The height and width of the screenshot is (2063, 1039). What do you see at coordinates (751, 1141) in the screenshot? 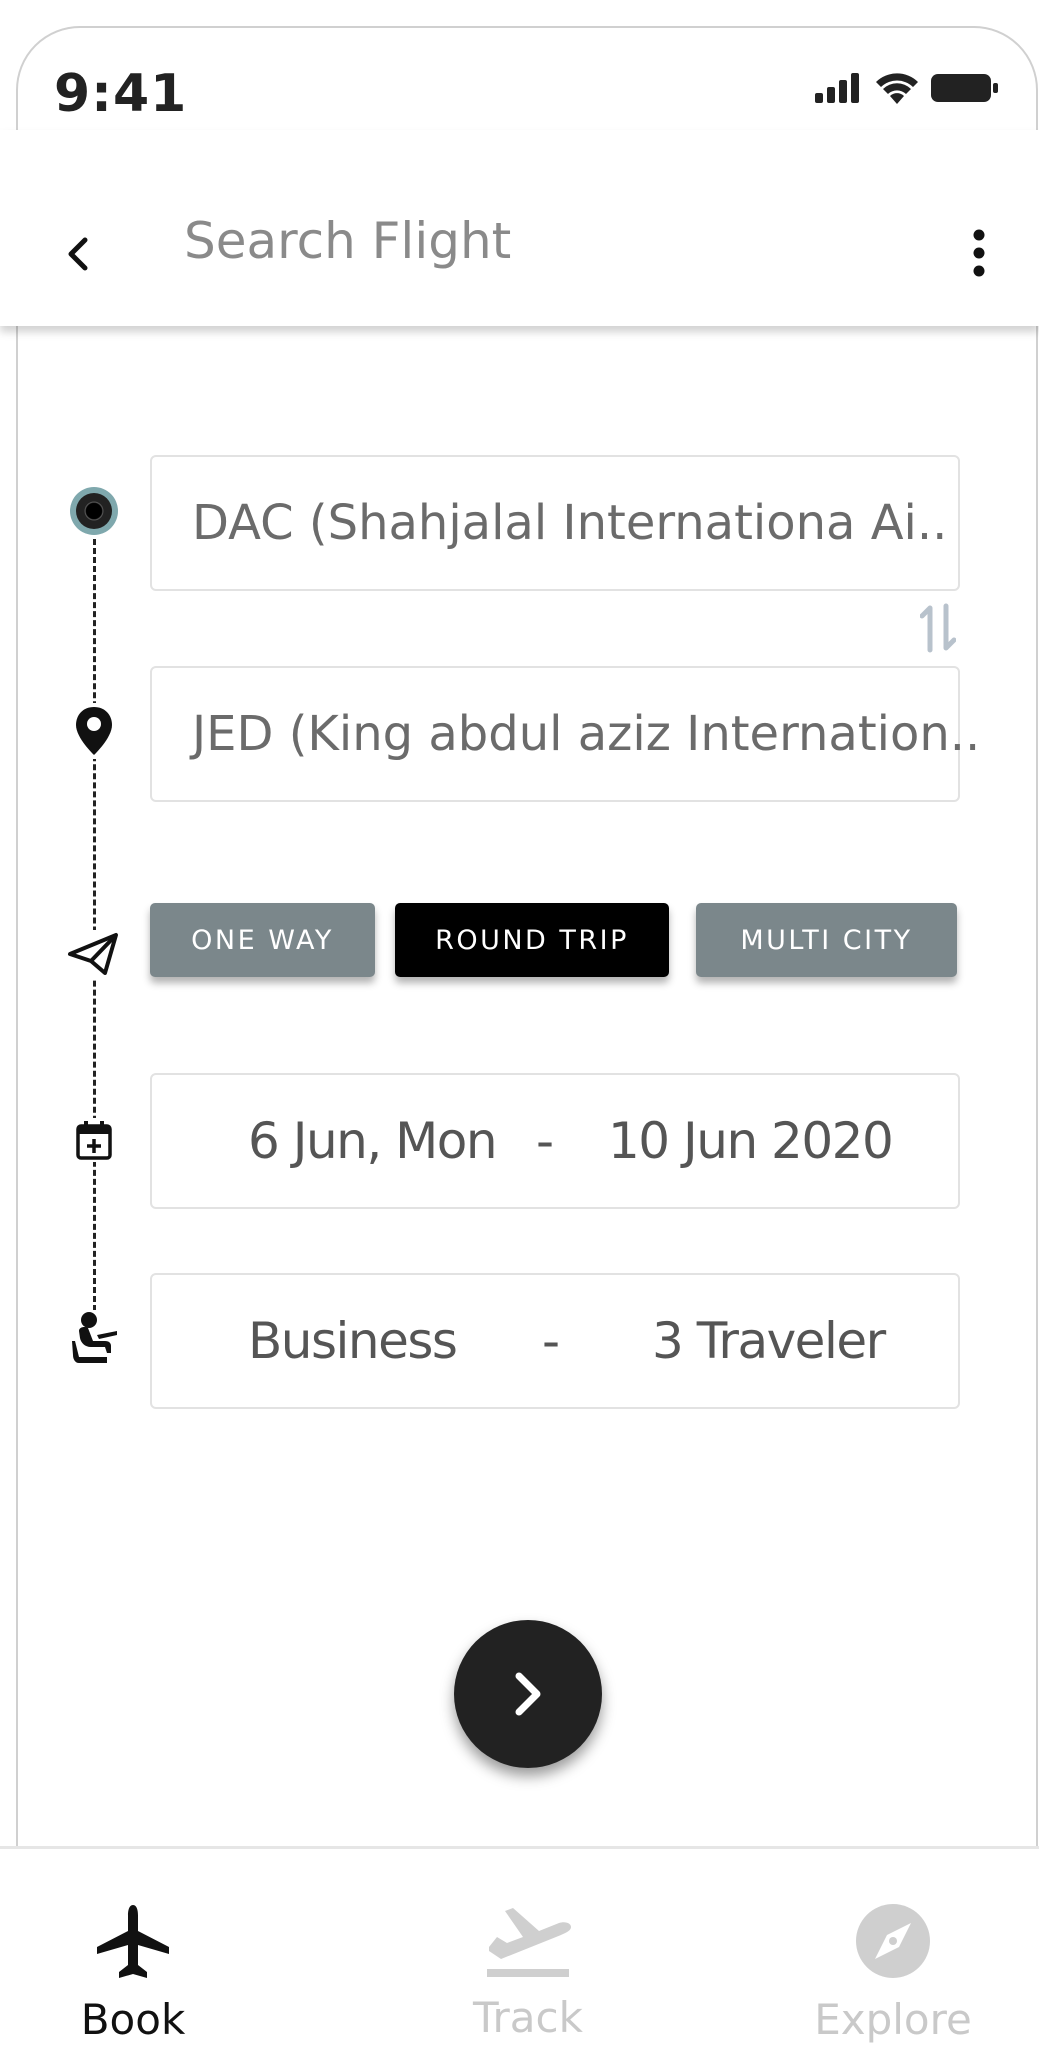
I see `return-date: 10 Jun 2020` at bounding box center [751, 1141].